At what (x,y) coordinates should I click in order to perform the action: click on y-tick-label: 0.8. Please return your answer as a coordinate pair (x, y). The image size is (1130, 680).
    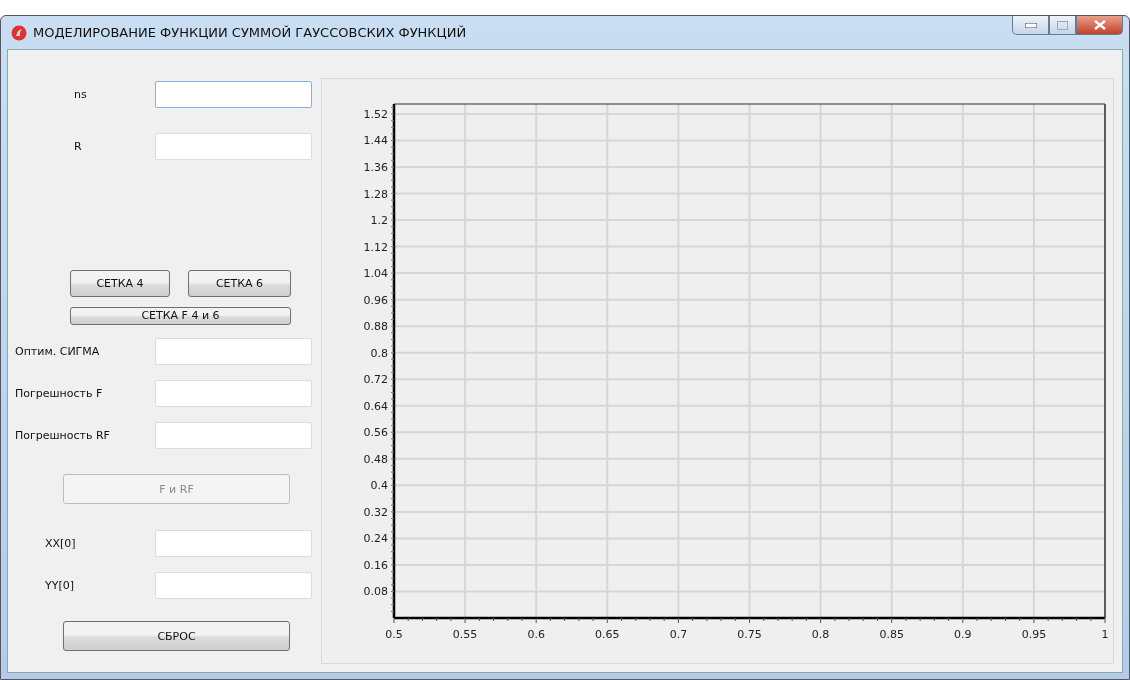
    Looking at the image, I should click on (379, 353).